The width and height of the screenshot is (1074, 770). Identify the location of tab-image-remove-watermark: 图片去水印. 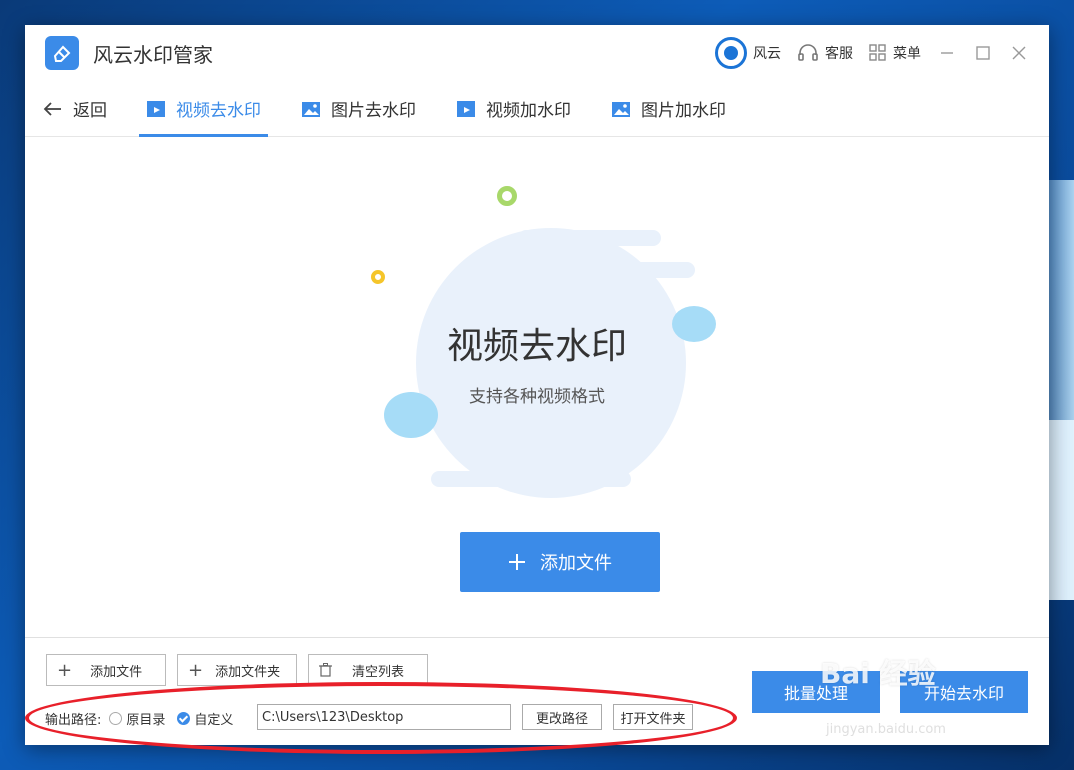
(358, 108).